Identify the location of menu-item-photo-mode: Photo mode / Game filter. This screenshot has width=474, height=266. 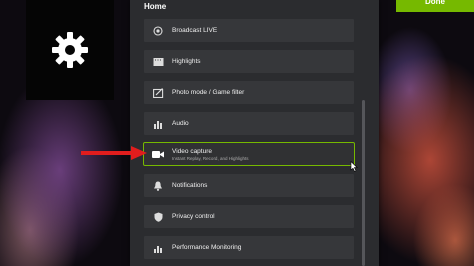
(249, 92).